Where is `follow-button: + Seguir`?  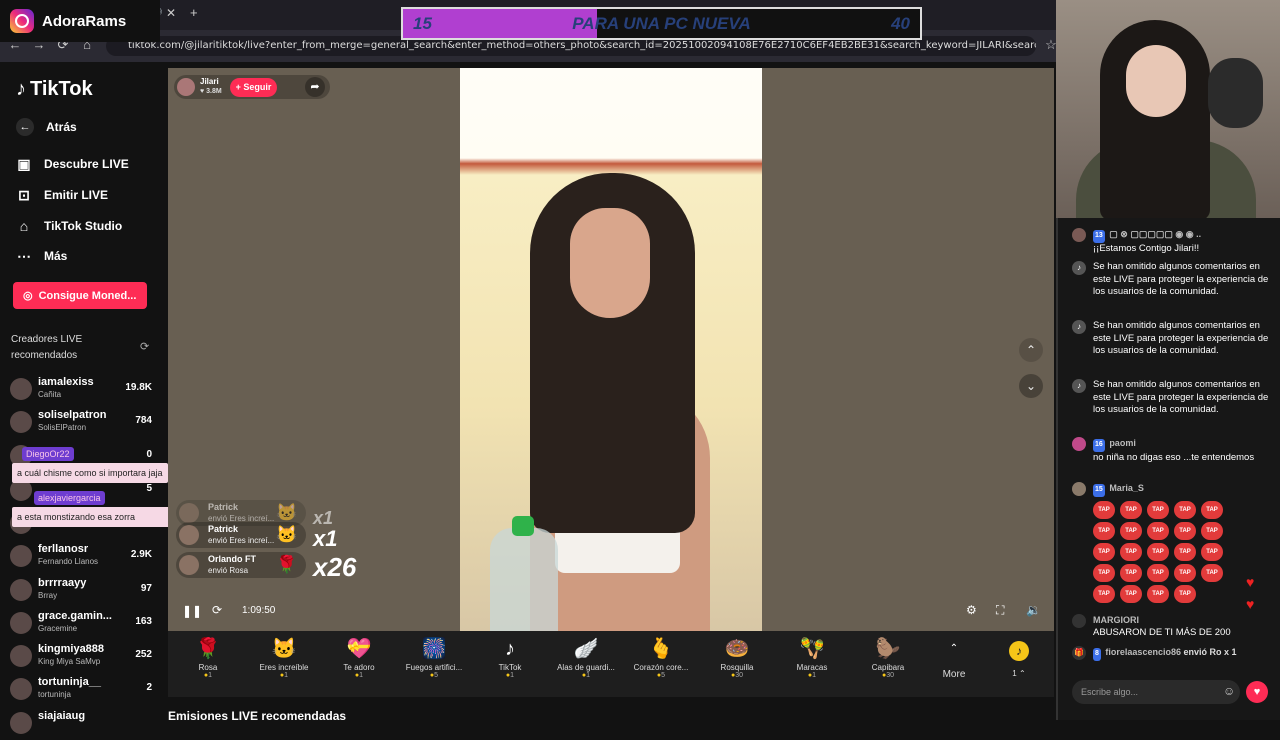
follow-button: + Seguir is located at coordinates (253, 87).